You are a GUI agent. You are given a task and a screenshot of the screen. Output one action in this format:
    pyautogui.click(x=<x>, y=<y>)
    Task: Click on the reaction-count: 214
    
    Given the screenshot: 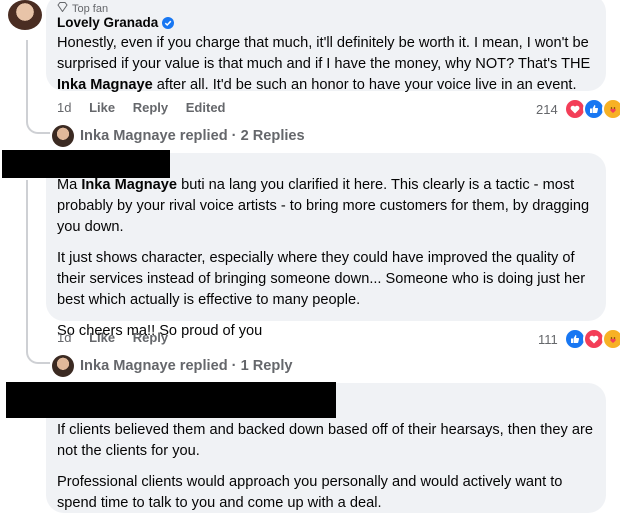 What is the action you would take?
    pyautogui.click(x=547, y=109)
    